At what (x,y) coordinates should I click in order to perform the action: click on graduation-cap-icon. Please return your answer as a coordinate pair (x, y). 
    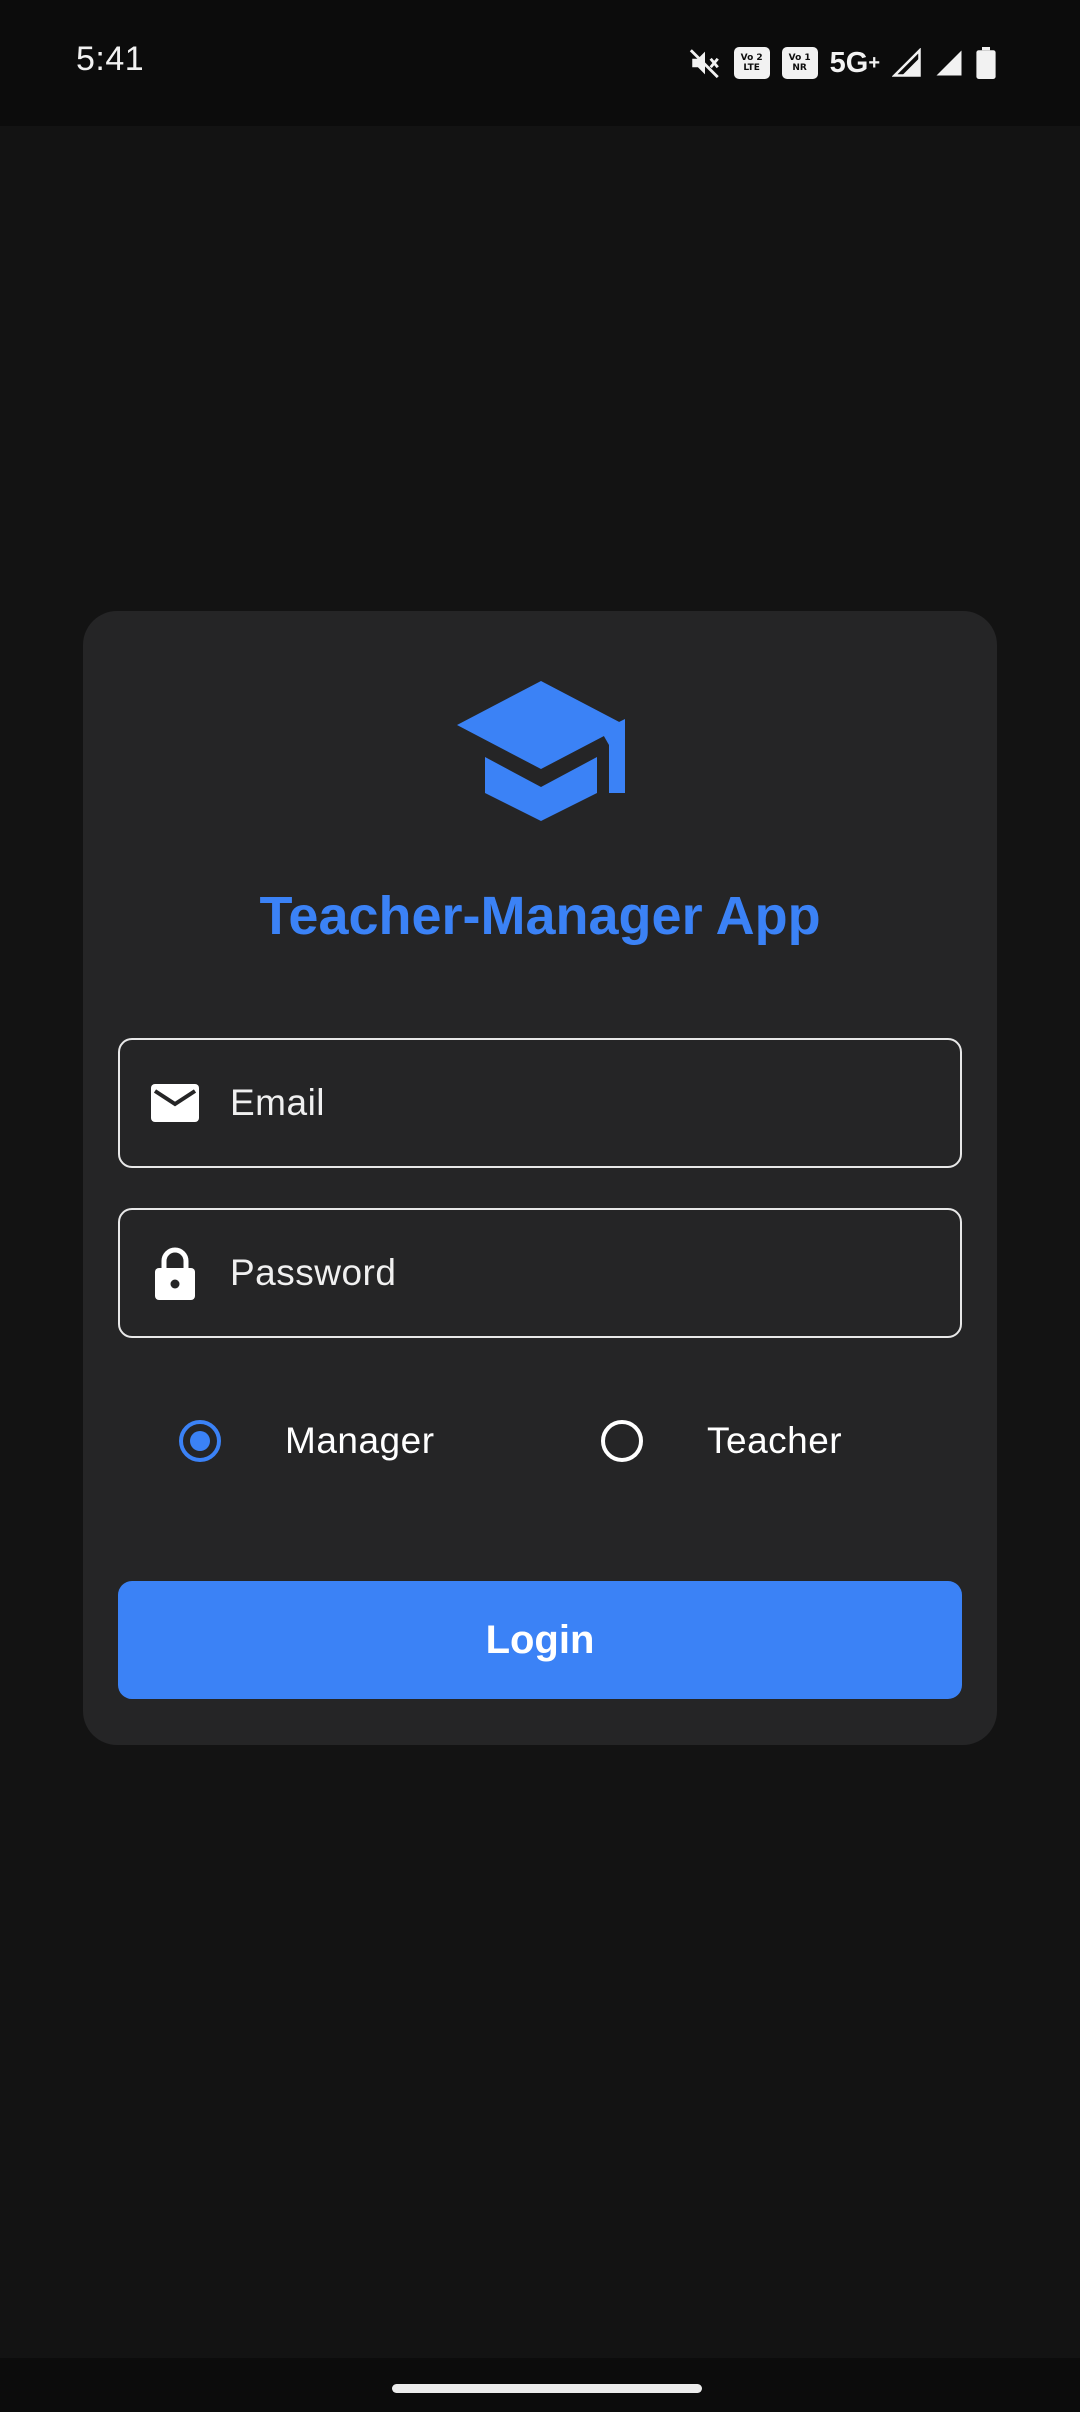
    Looking at the image, I should click on (541, 751).